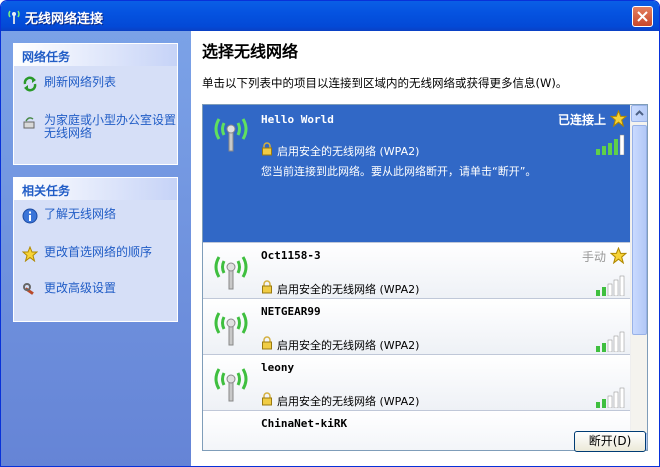  I want to click on title-bar: 无线网络连接, so click(330, 16).